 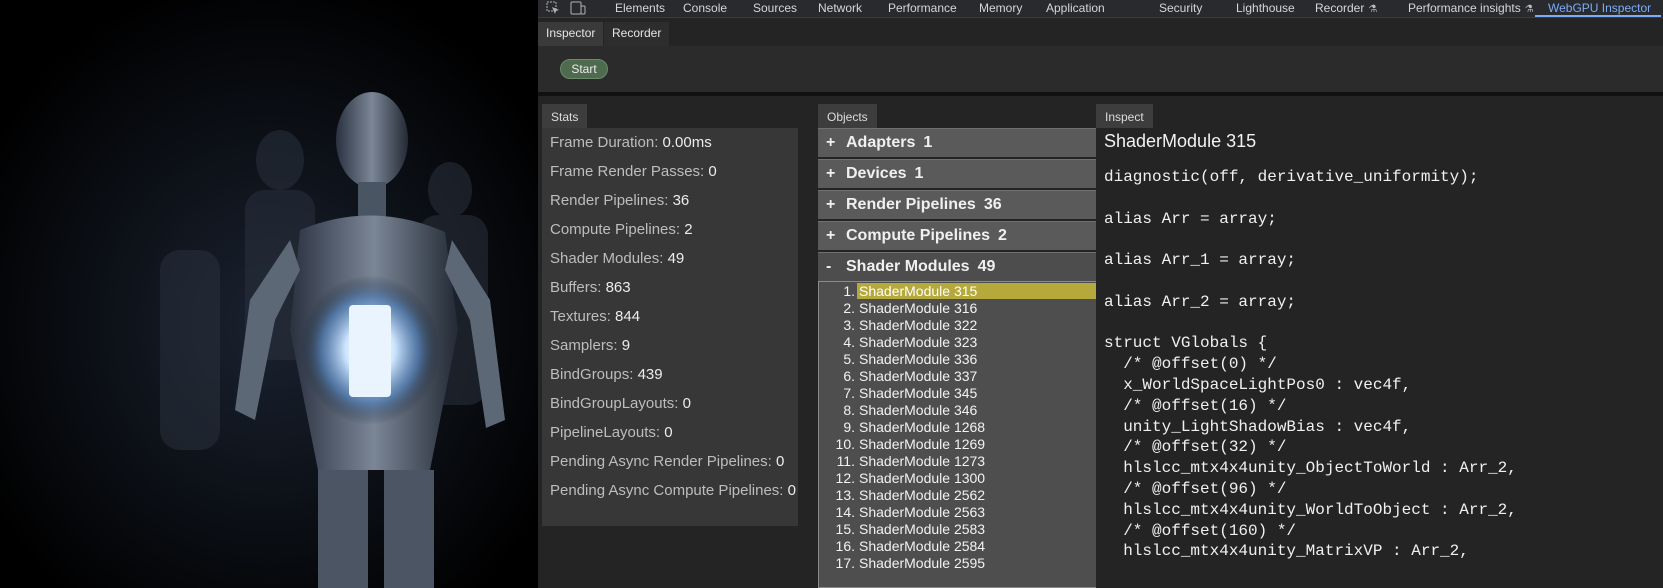 What do you see at coordinates (967, 563) in the screenshot?
I see `shader-module-item: 17. ShaderModule 2595` at bounding box center [967, 563].